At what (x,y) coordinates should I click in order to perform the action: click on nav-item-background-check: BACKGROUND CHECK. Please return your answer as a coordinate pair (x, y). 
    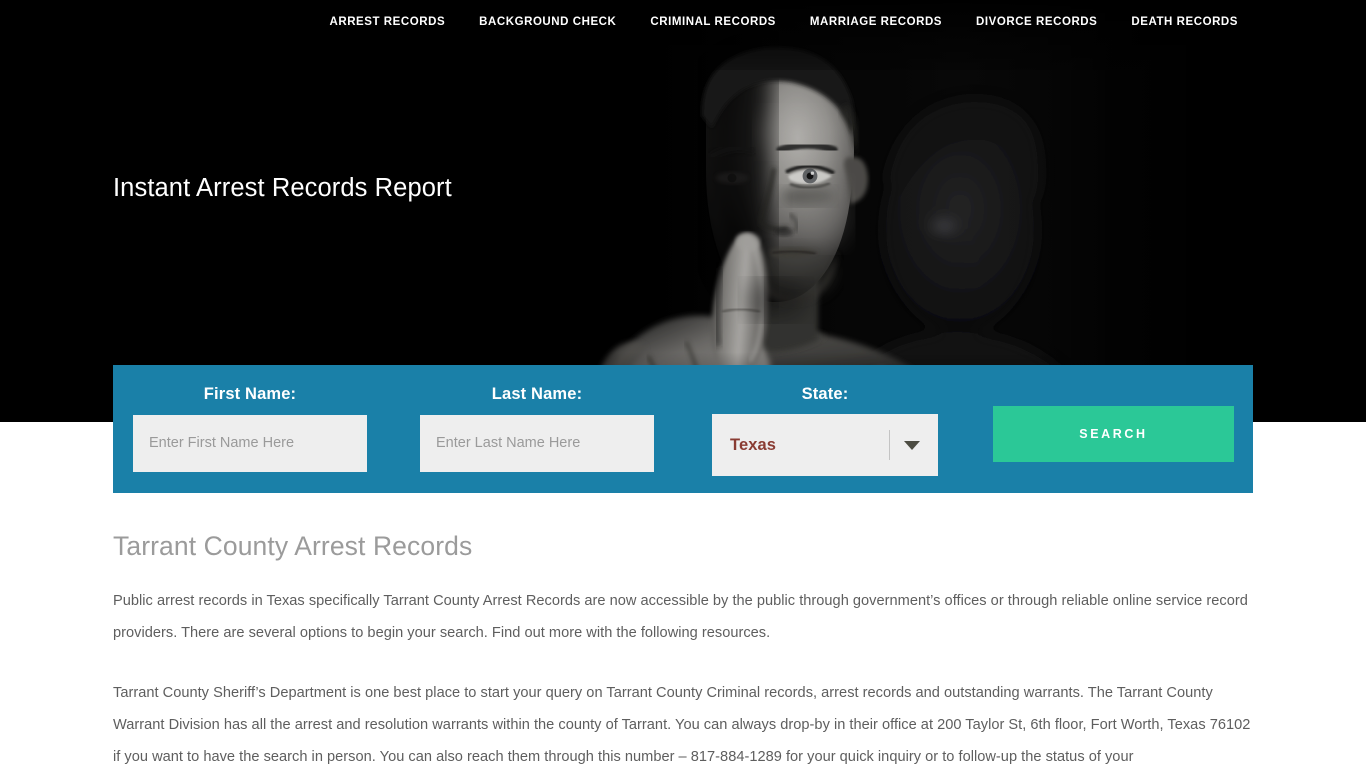
    Looking at the image, I should click on (547, 22).